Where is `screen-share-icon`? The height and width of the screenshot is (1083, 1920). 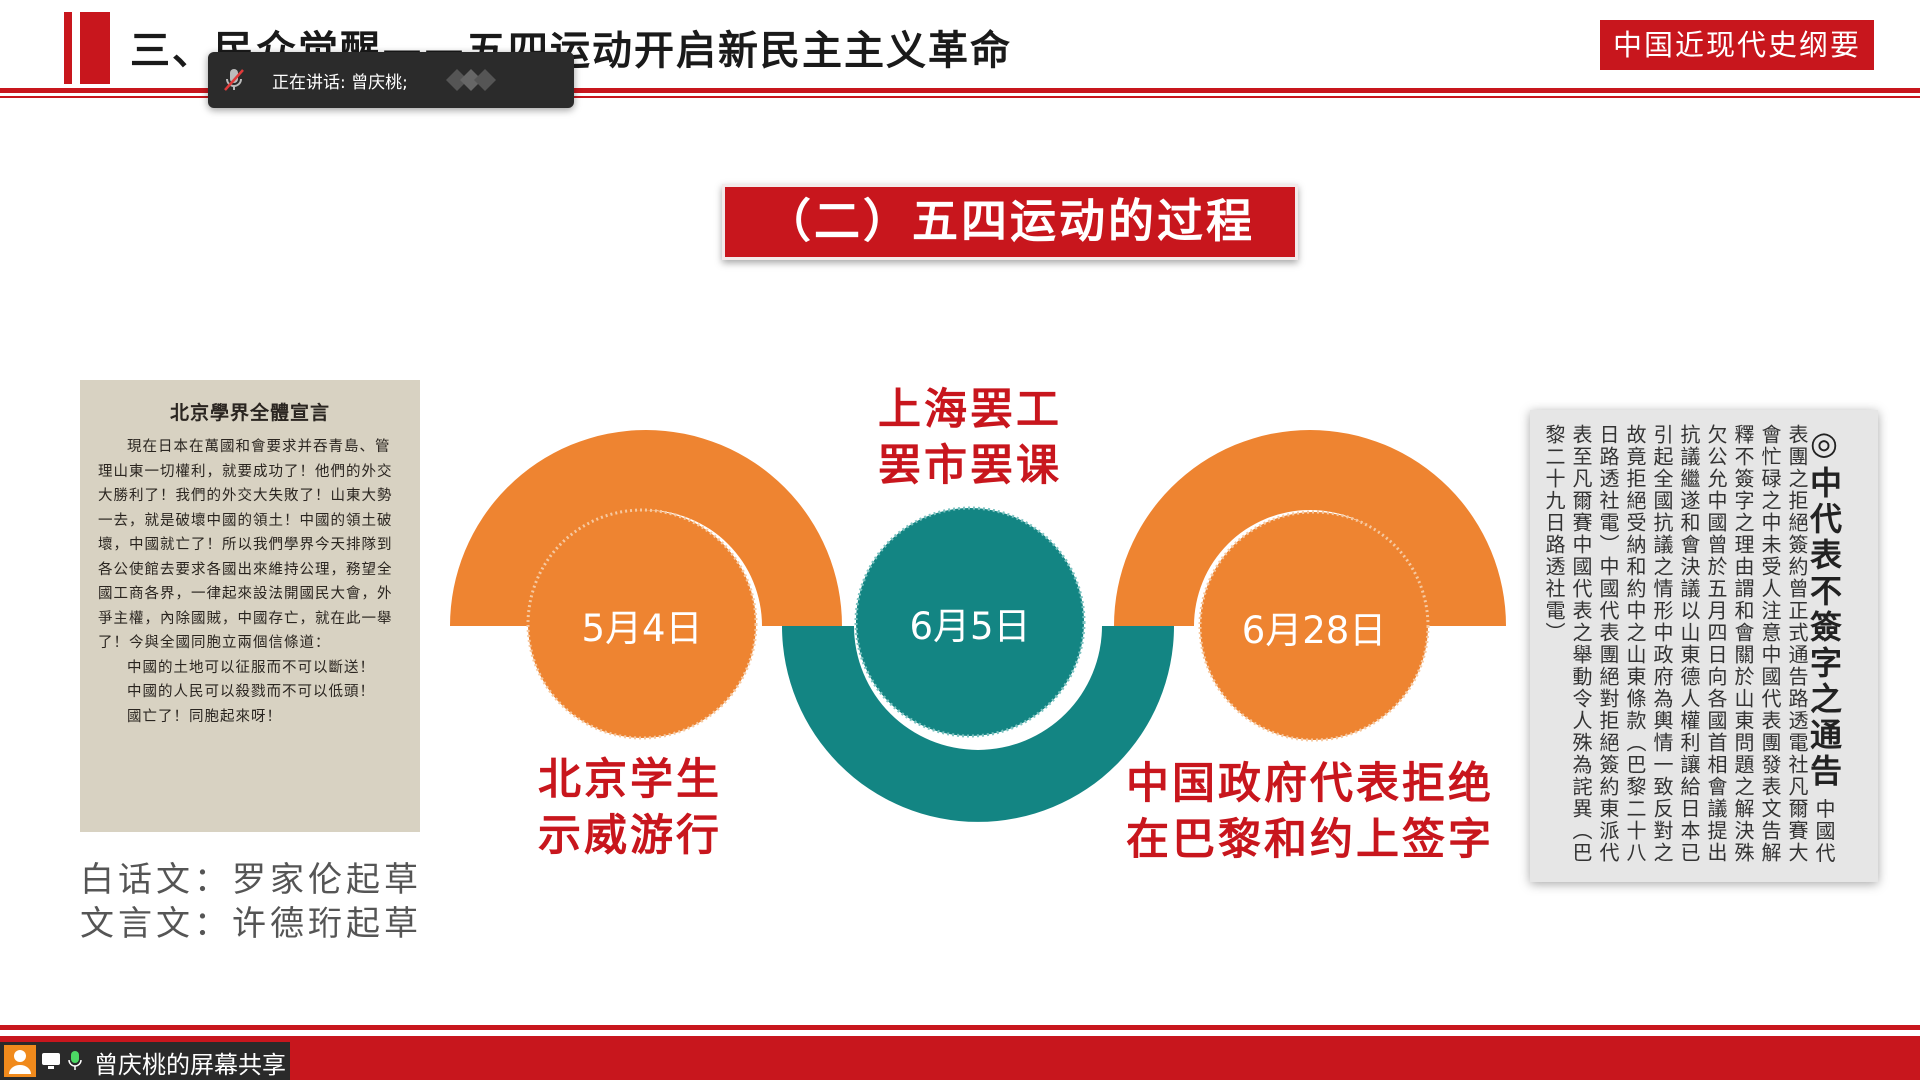
screen-share-icon is located at coordinates (51, 1061).